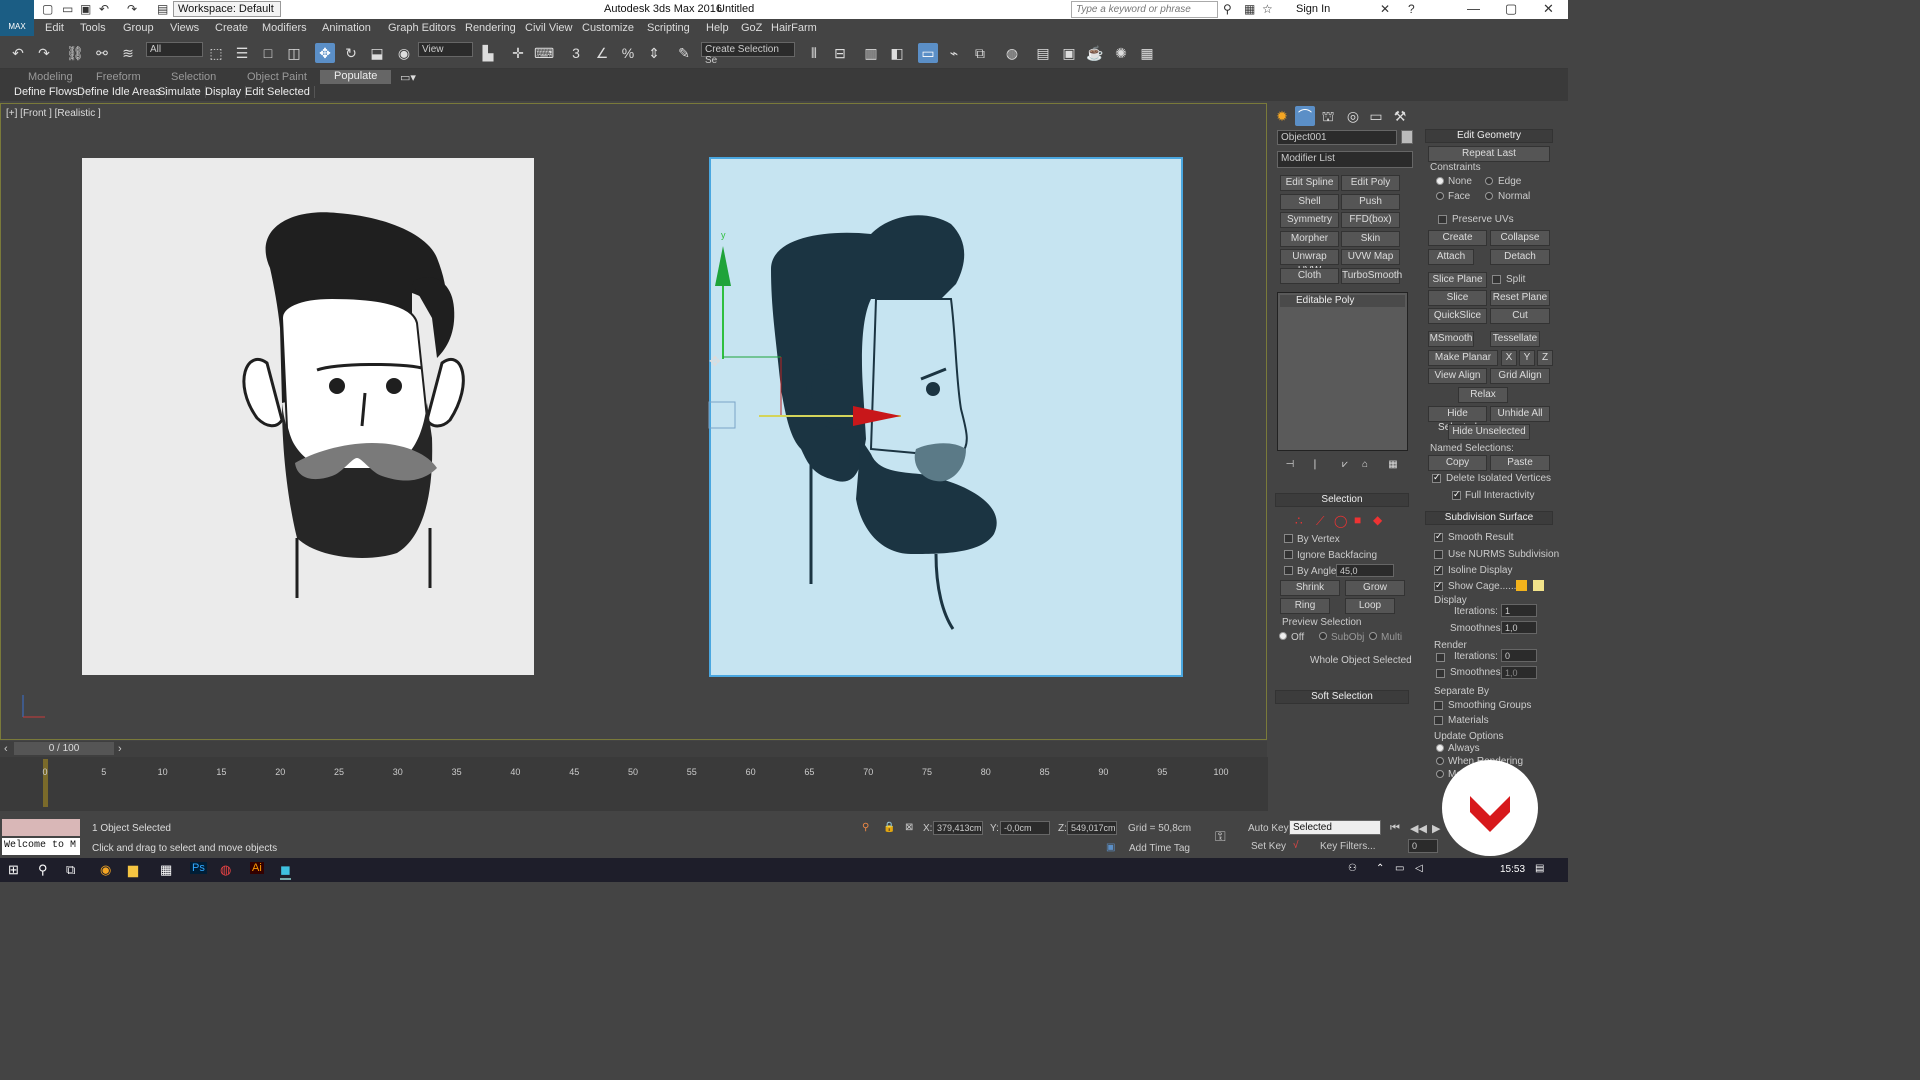 Image resolution: width=1920 pixels, height=1080 pixels. Describe the element at coordinates (1457, 463) in the screenshot. I see `copy-button: Copy` at that location.